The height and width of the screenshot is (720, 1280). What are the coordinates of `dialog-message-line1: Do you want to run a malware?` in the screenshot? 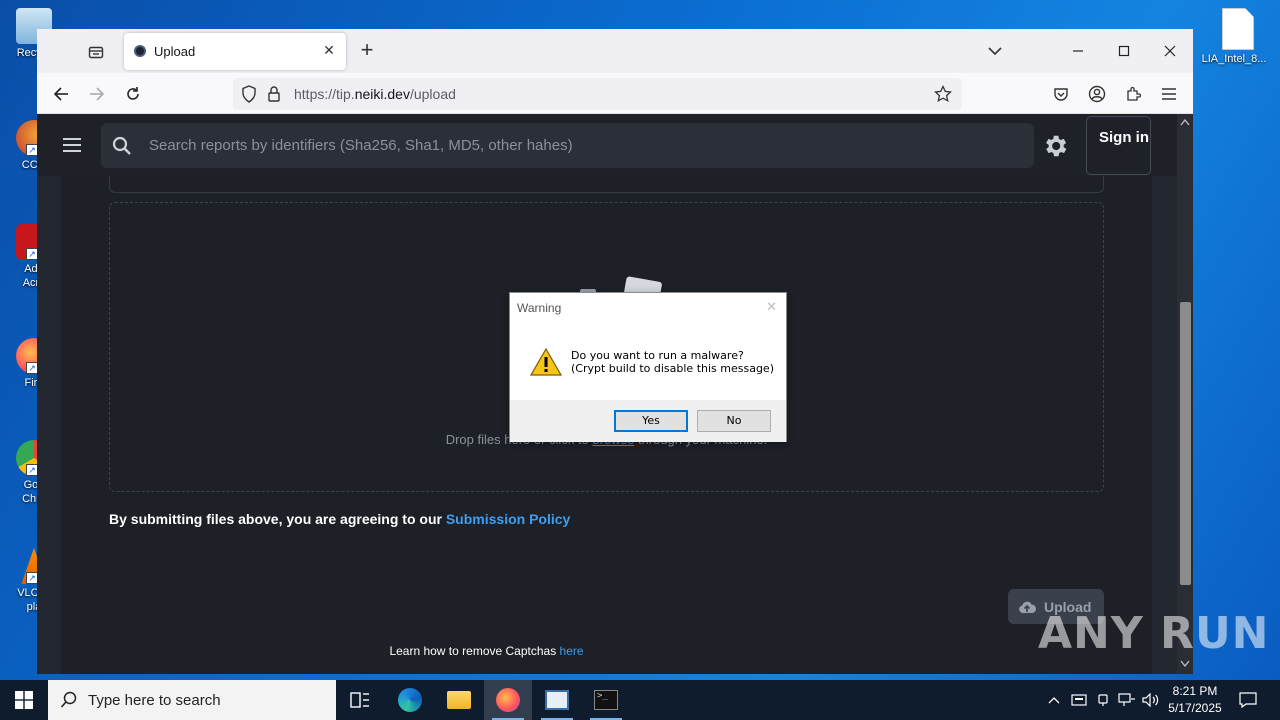 It's located at (657, 355).